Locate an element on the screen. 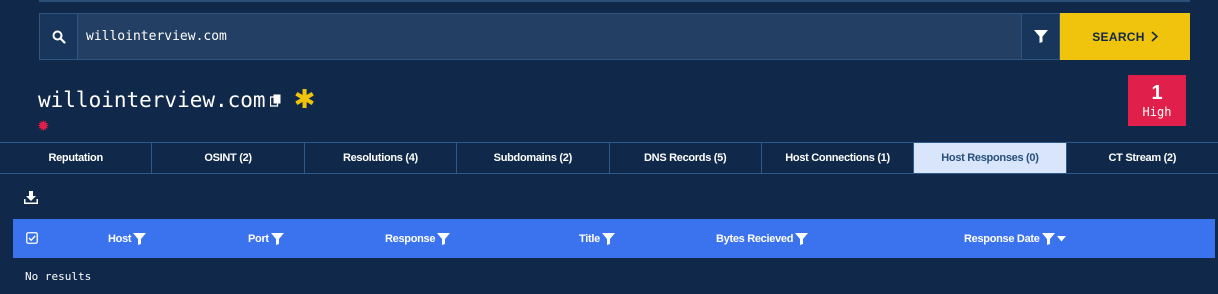 The image size is (1218, 294). search-button: SEARCH is located at coordinates (1125, 36).